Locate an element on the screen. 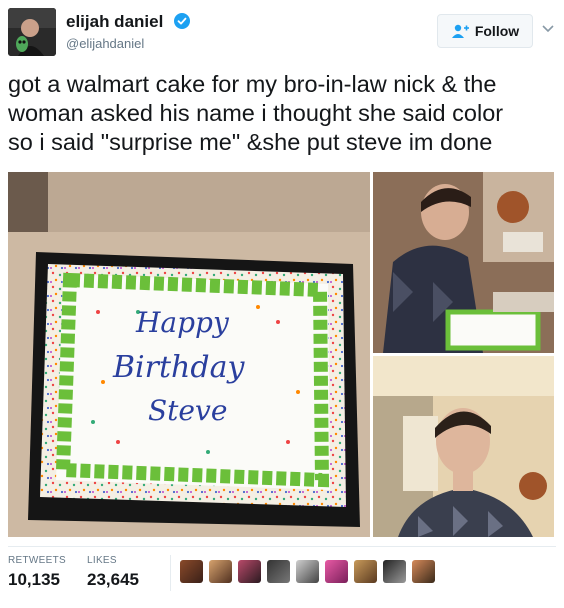 Image resolution: width=564 pixels, height=608 pixels. photo-person-smiling is located at coordinates (463, 446).